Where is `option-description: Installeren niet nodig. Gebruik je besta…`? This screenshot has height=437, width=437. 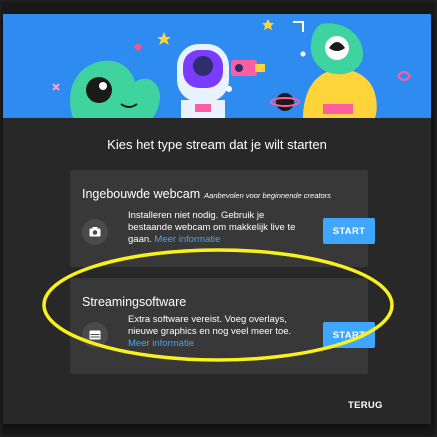 option-description: Installeren niet nodig. Gebruik je besta… is located at coordinates (218, 228).